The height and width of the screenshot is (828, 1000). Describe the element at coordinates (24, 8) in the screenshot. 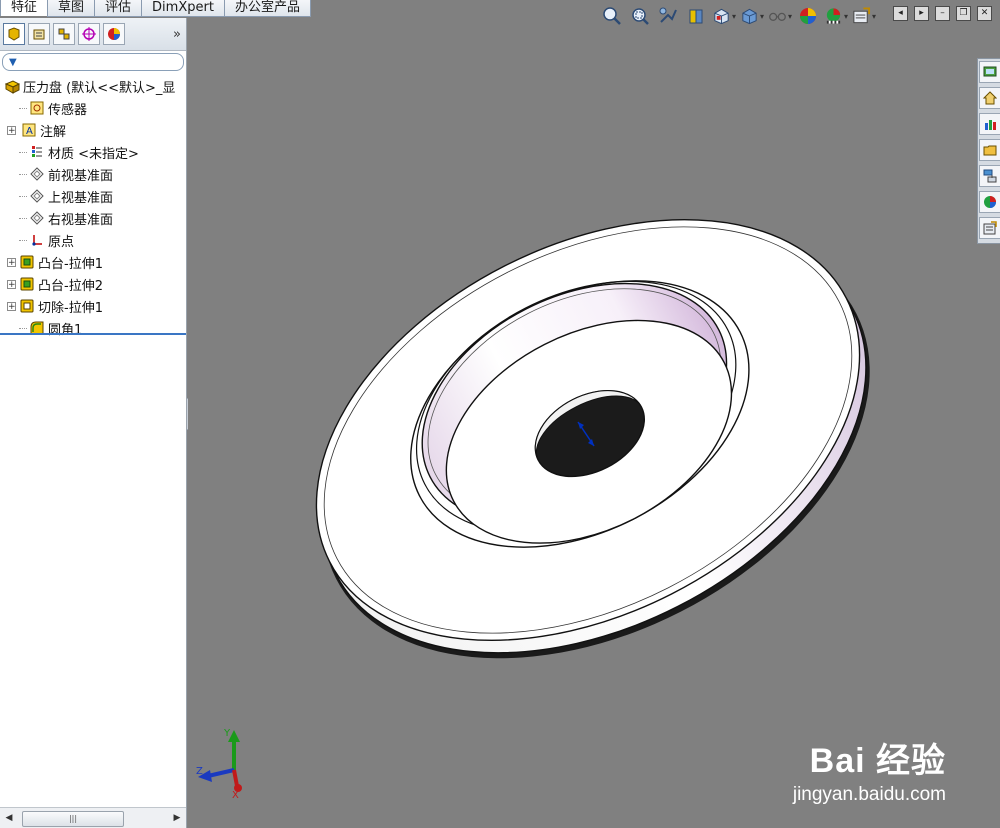

I see `tab-features: 特征` at that location.